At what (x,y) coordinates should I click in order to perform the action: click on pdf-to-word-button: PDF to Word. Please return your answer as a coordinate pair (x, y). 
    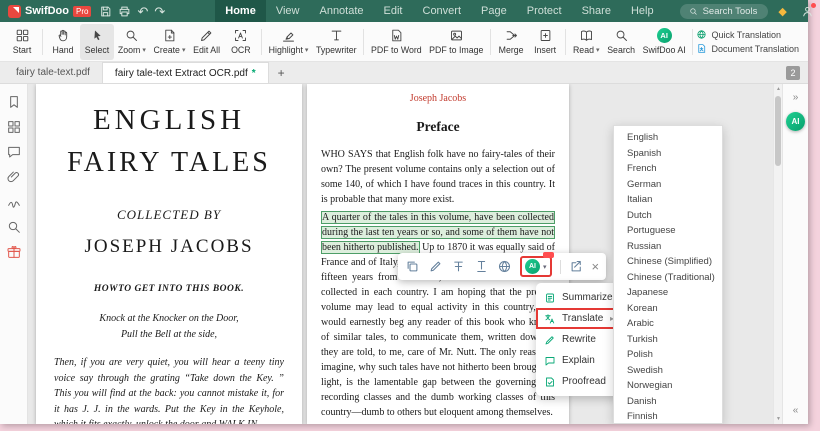
    Looking at the image, I should click on (396, 42).